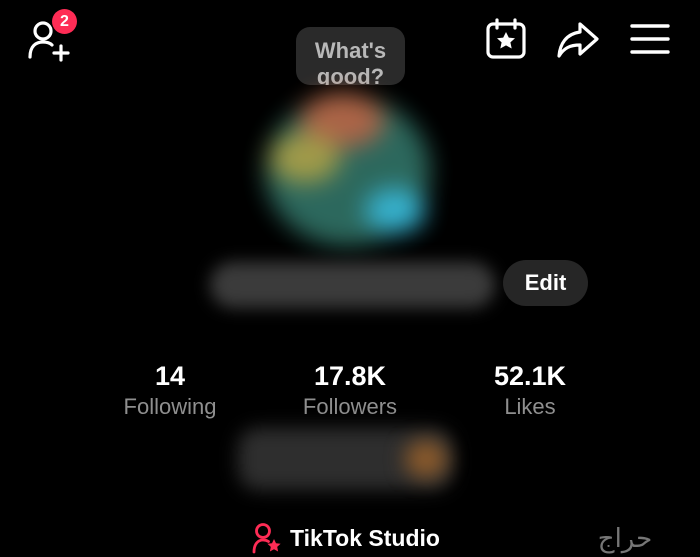 This screenshot has width=700, height=557. Describe the element at coordinates (170, 406) in the screenshot. I see `following-label: Following` at that location.